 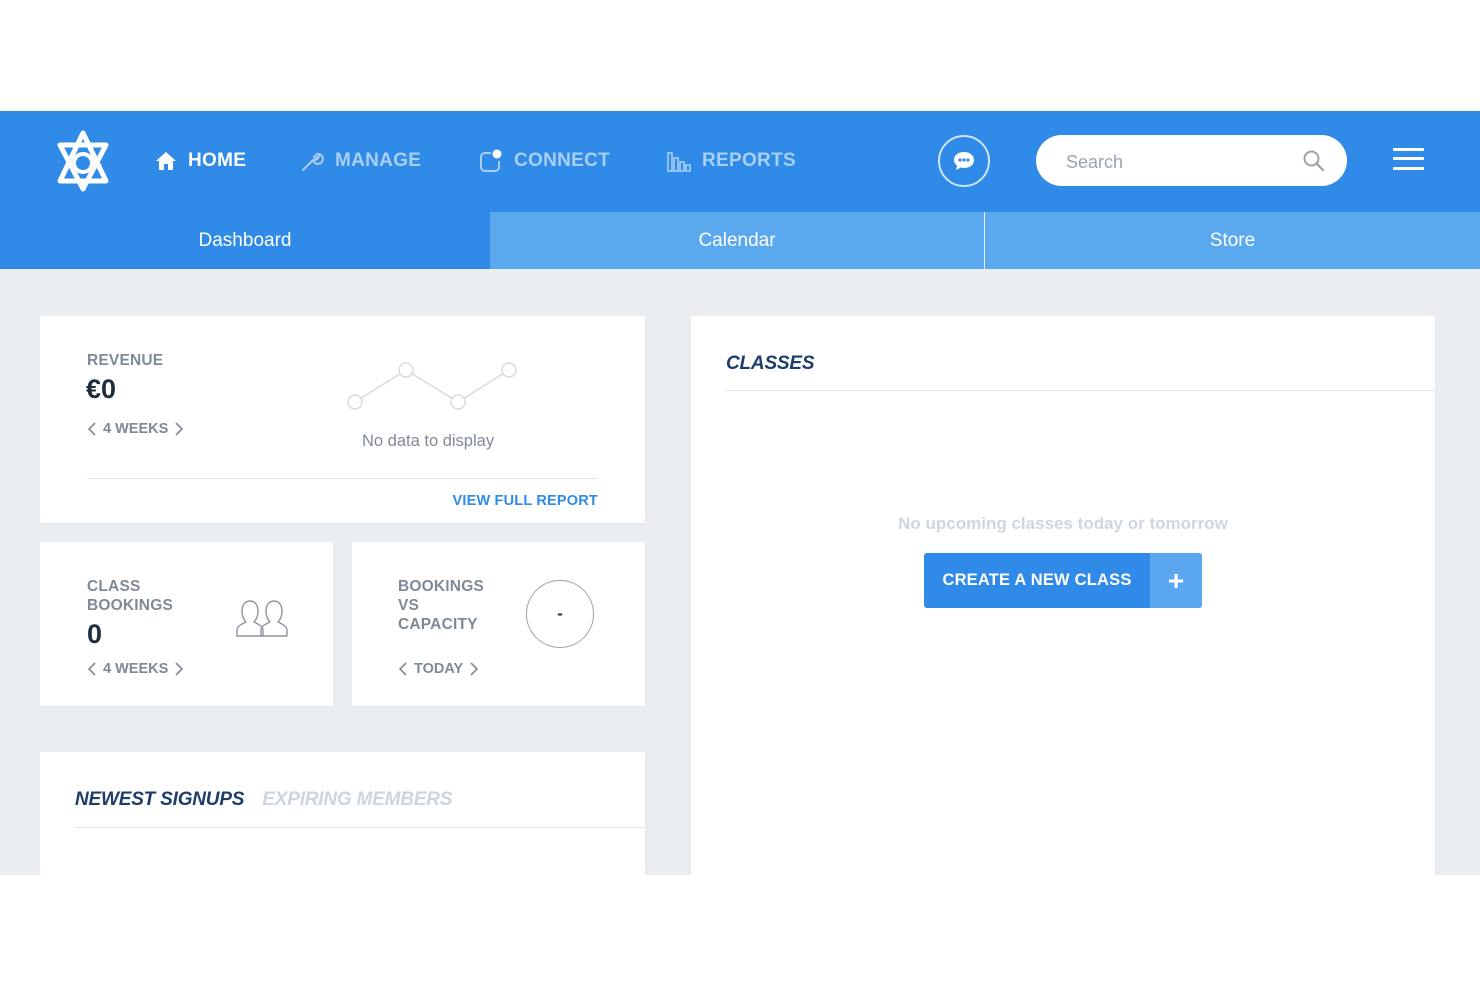 What do you see at coordinates (1063, 523) in the screenshot?
I see `classes-empty-text: No upcoming classes today or tomorrow` at bounding box center [1063, 523].